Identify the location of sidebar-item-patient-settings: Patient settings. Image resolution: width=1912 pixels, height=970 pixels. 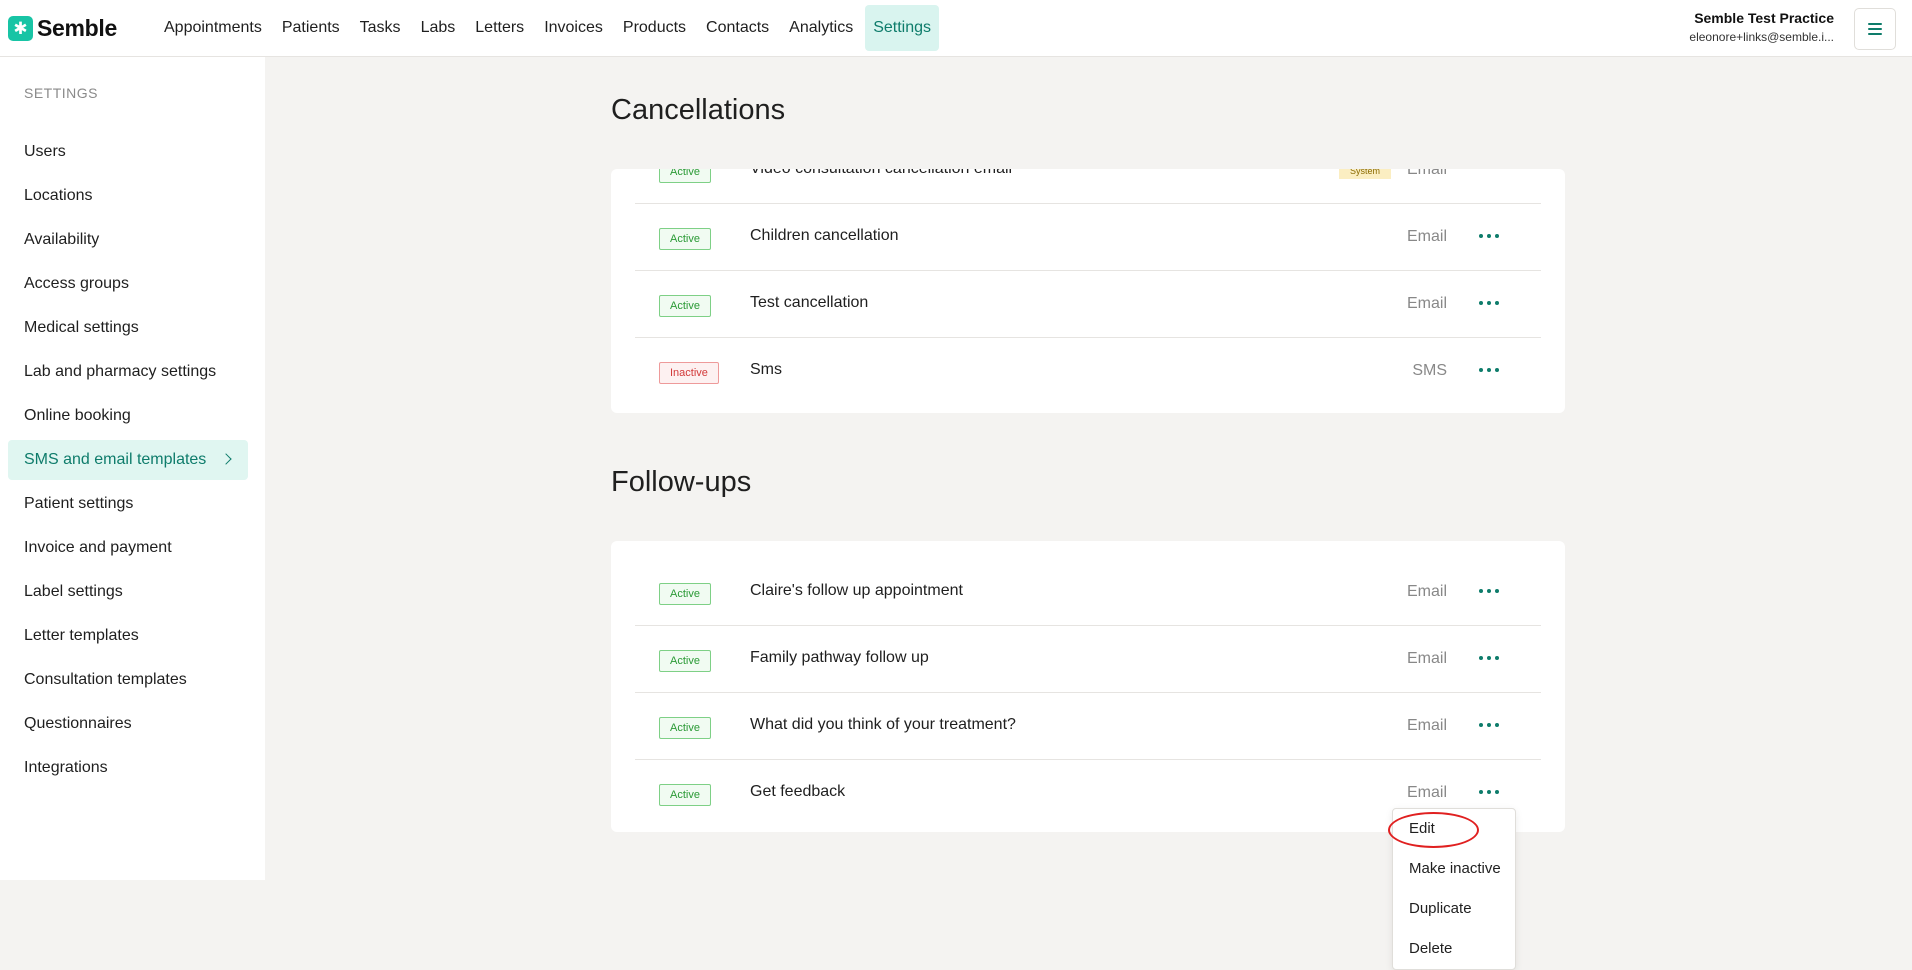
(128, 504).